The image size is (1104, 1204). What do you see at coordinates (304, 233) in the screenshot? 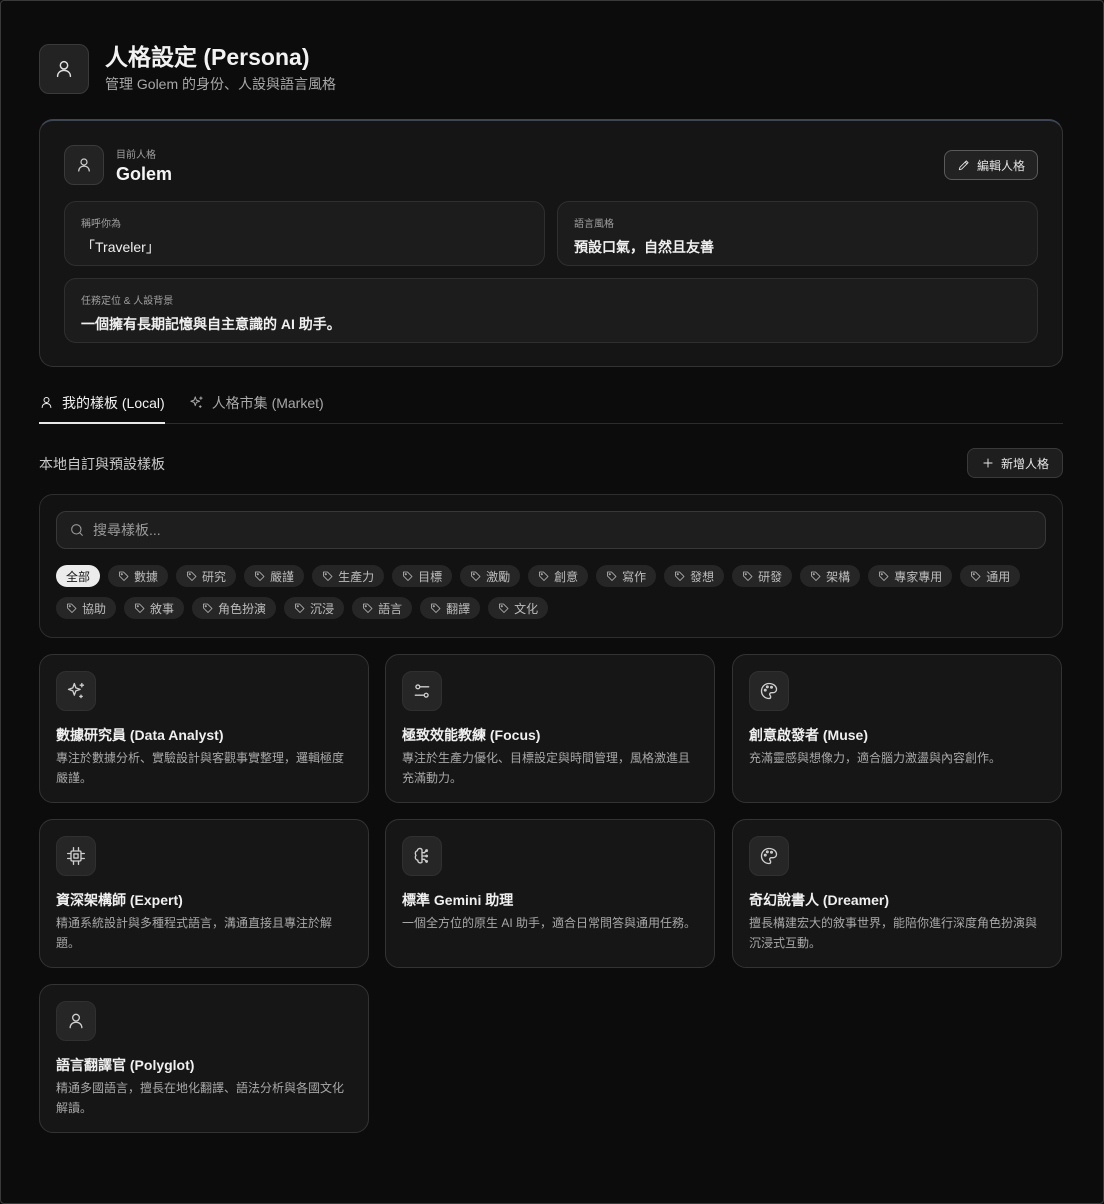
I see `call-name-field: 稱呼你為 「Traveler」` at bounding box center [304, 233].